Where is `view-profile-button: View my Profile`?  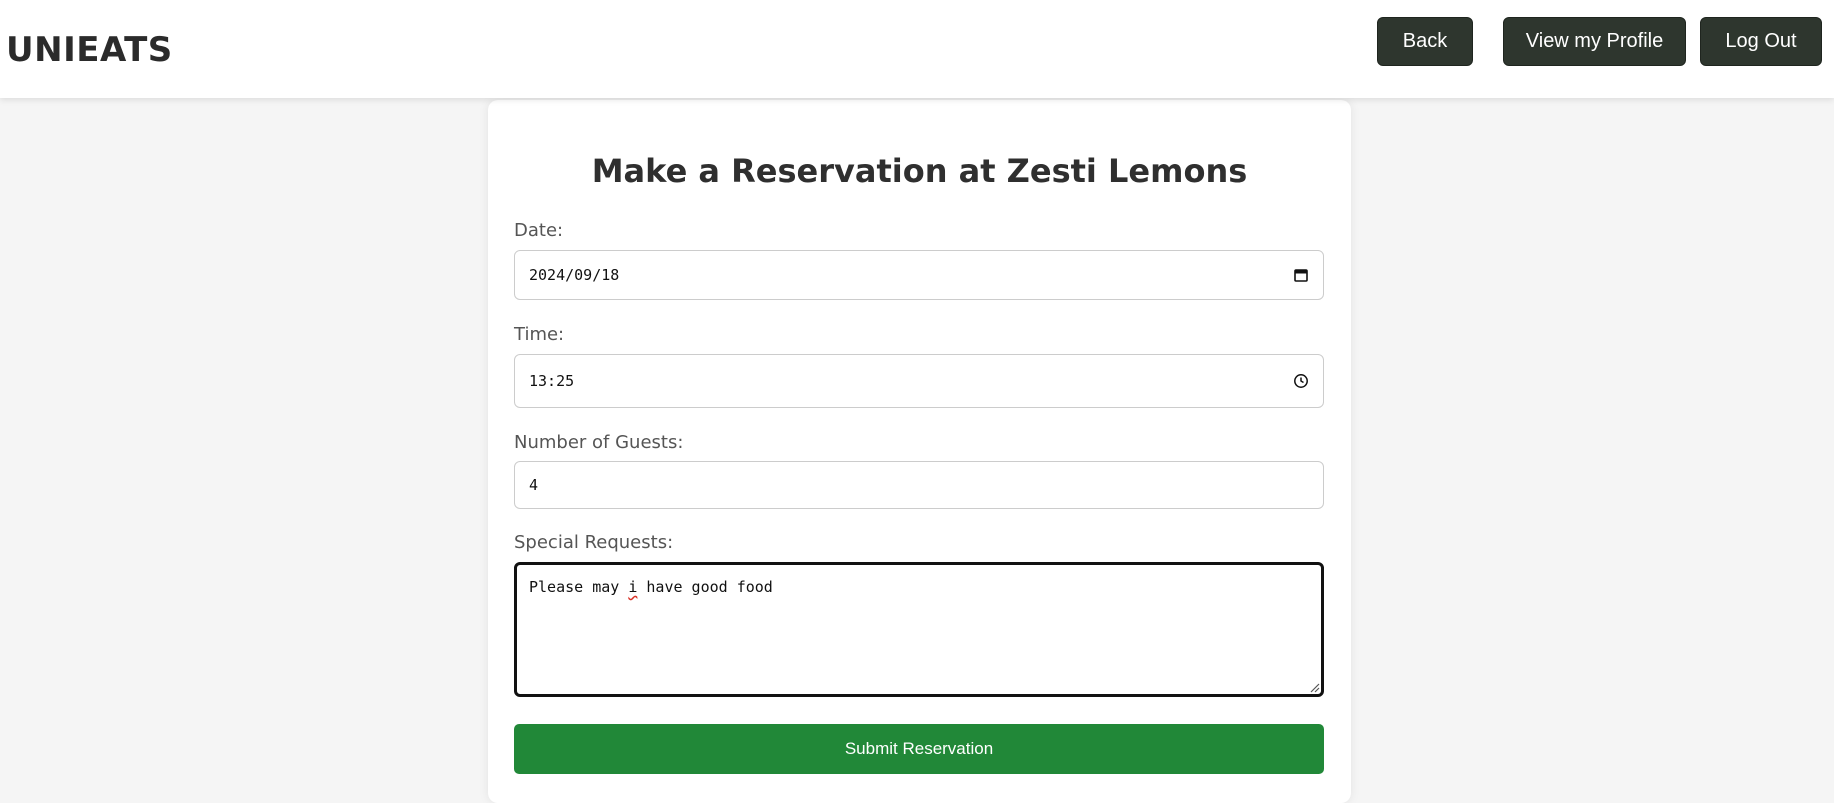
view-profile-button: View my Profile is located at coordinates (1594, 41).